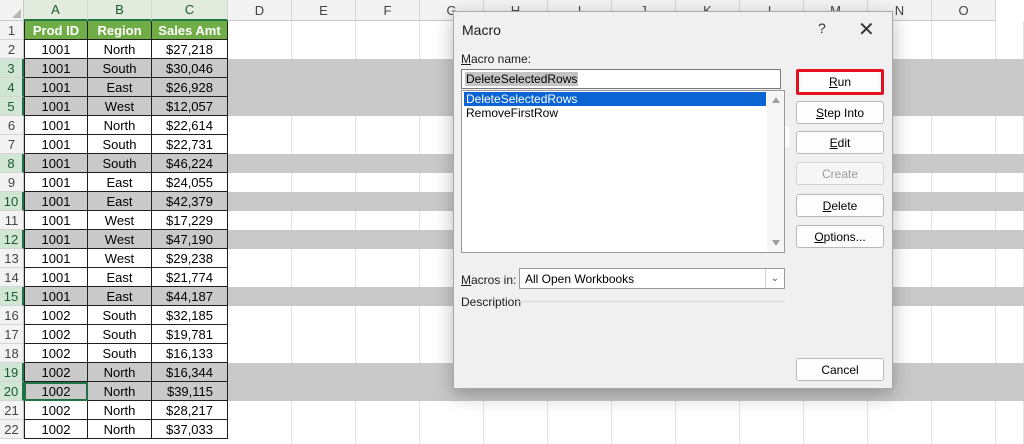 The height and width of the screenshot is (444, 1024). What do you see at coordinates (964, 10) in the screenshot?
I see `column-header-o: O` at bounding box center [964, 10].